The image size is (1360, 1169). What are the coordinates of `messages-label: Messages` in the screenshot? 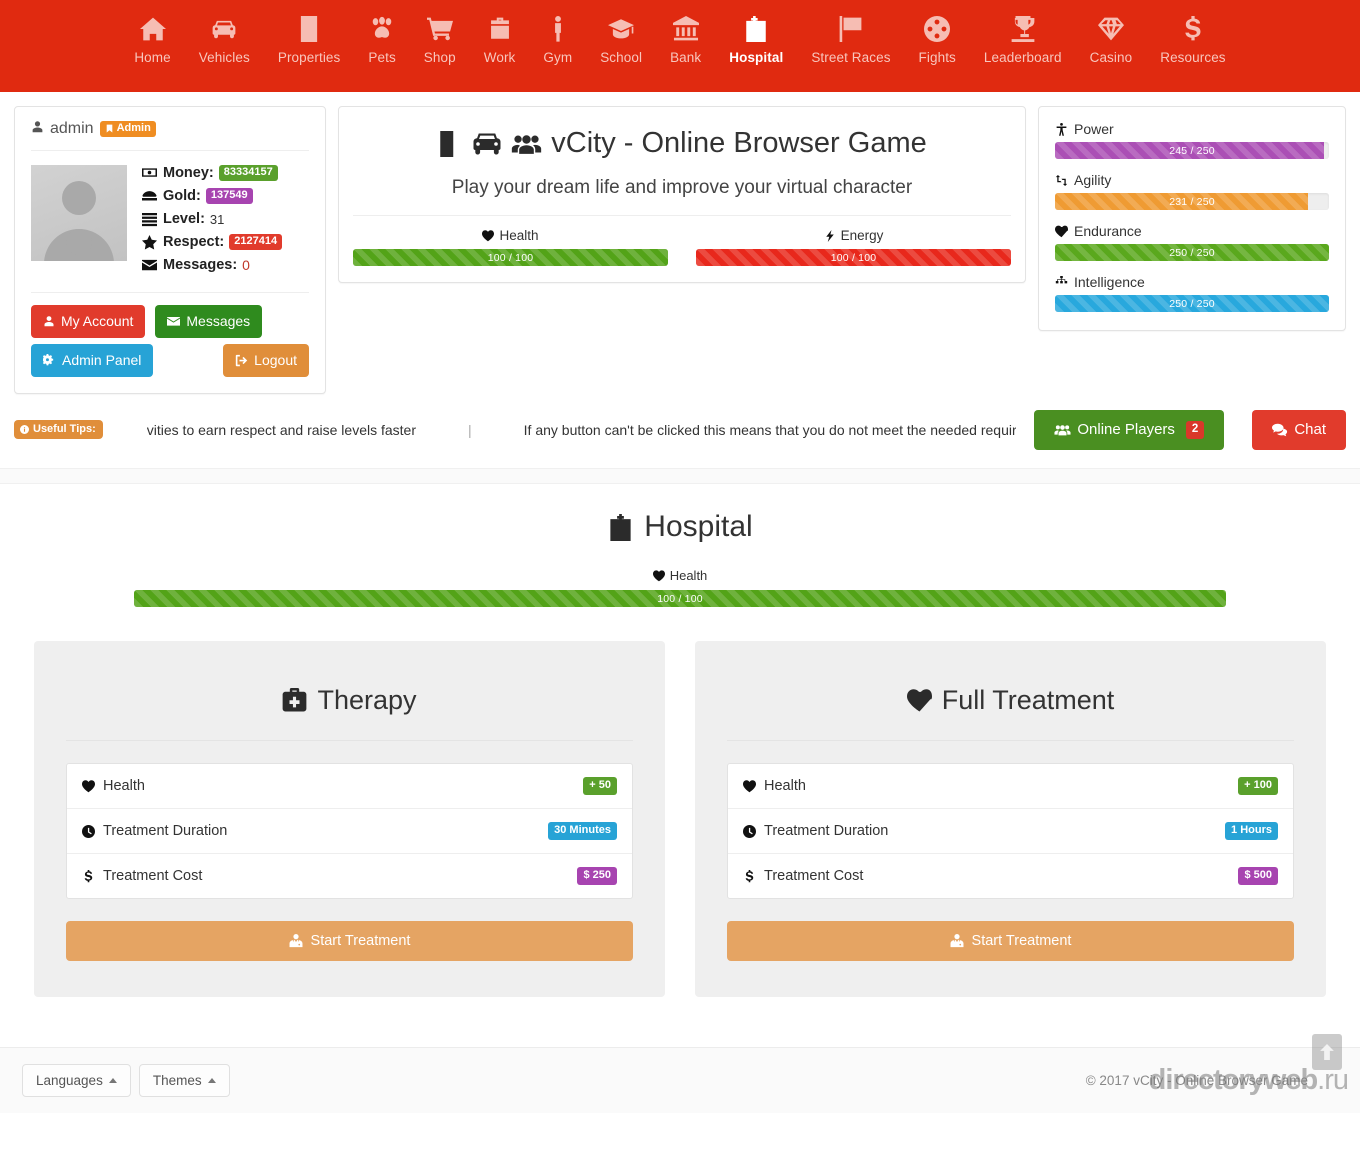 It's located at (218, 321).